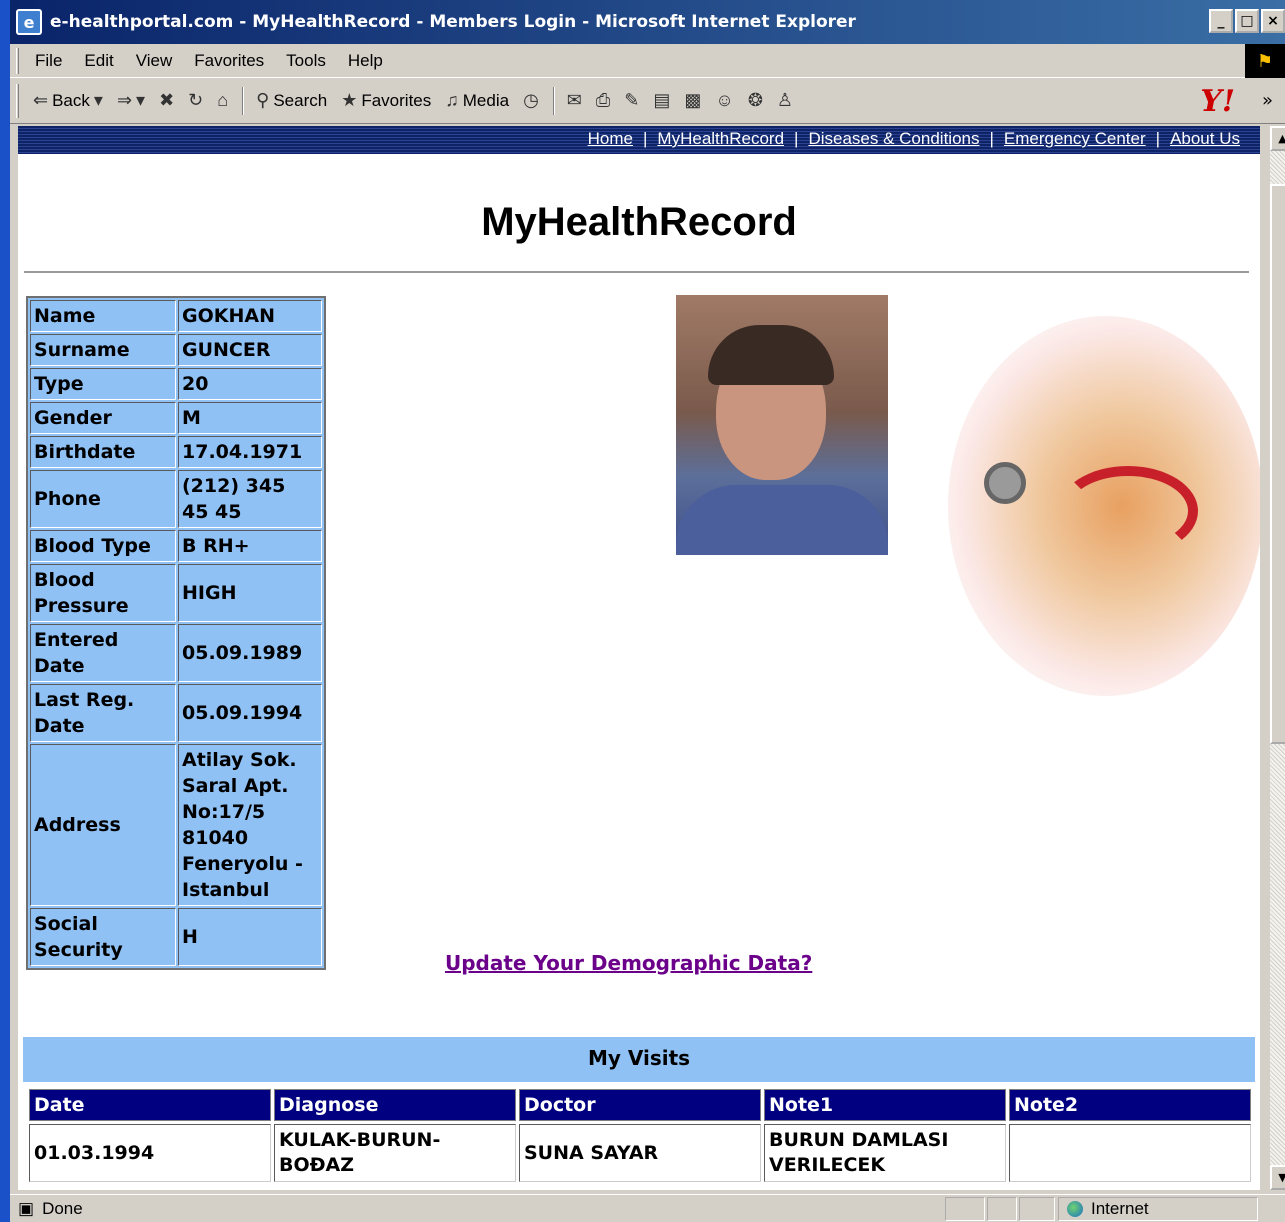 This screenshot has width=1285, height=1222. Describe the element at coordinates (103, 499) in the screenshot. I see `profile-label: Phone` at that location.